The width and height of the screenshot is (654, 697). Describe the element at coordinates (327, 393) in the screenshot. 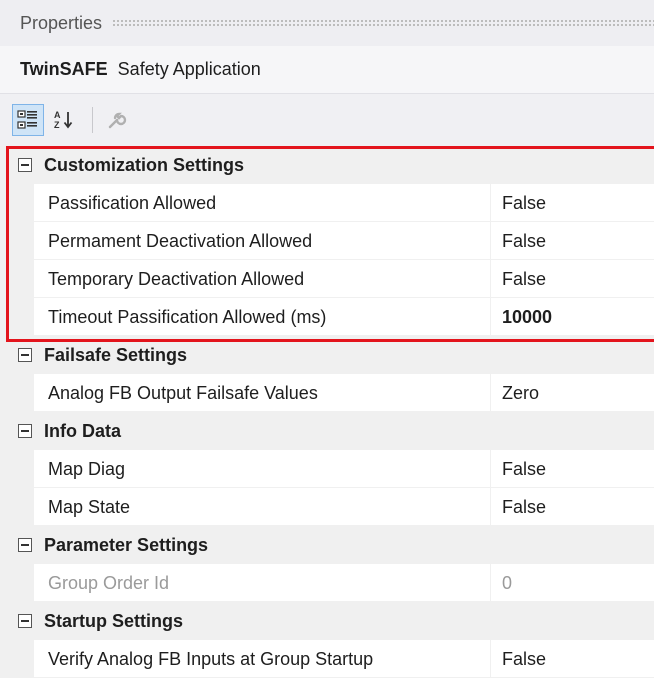

I see `property-row: Analog FB Output Failsafe Values Zero` at that location.